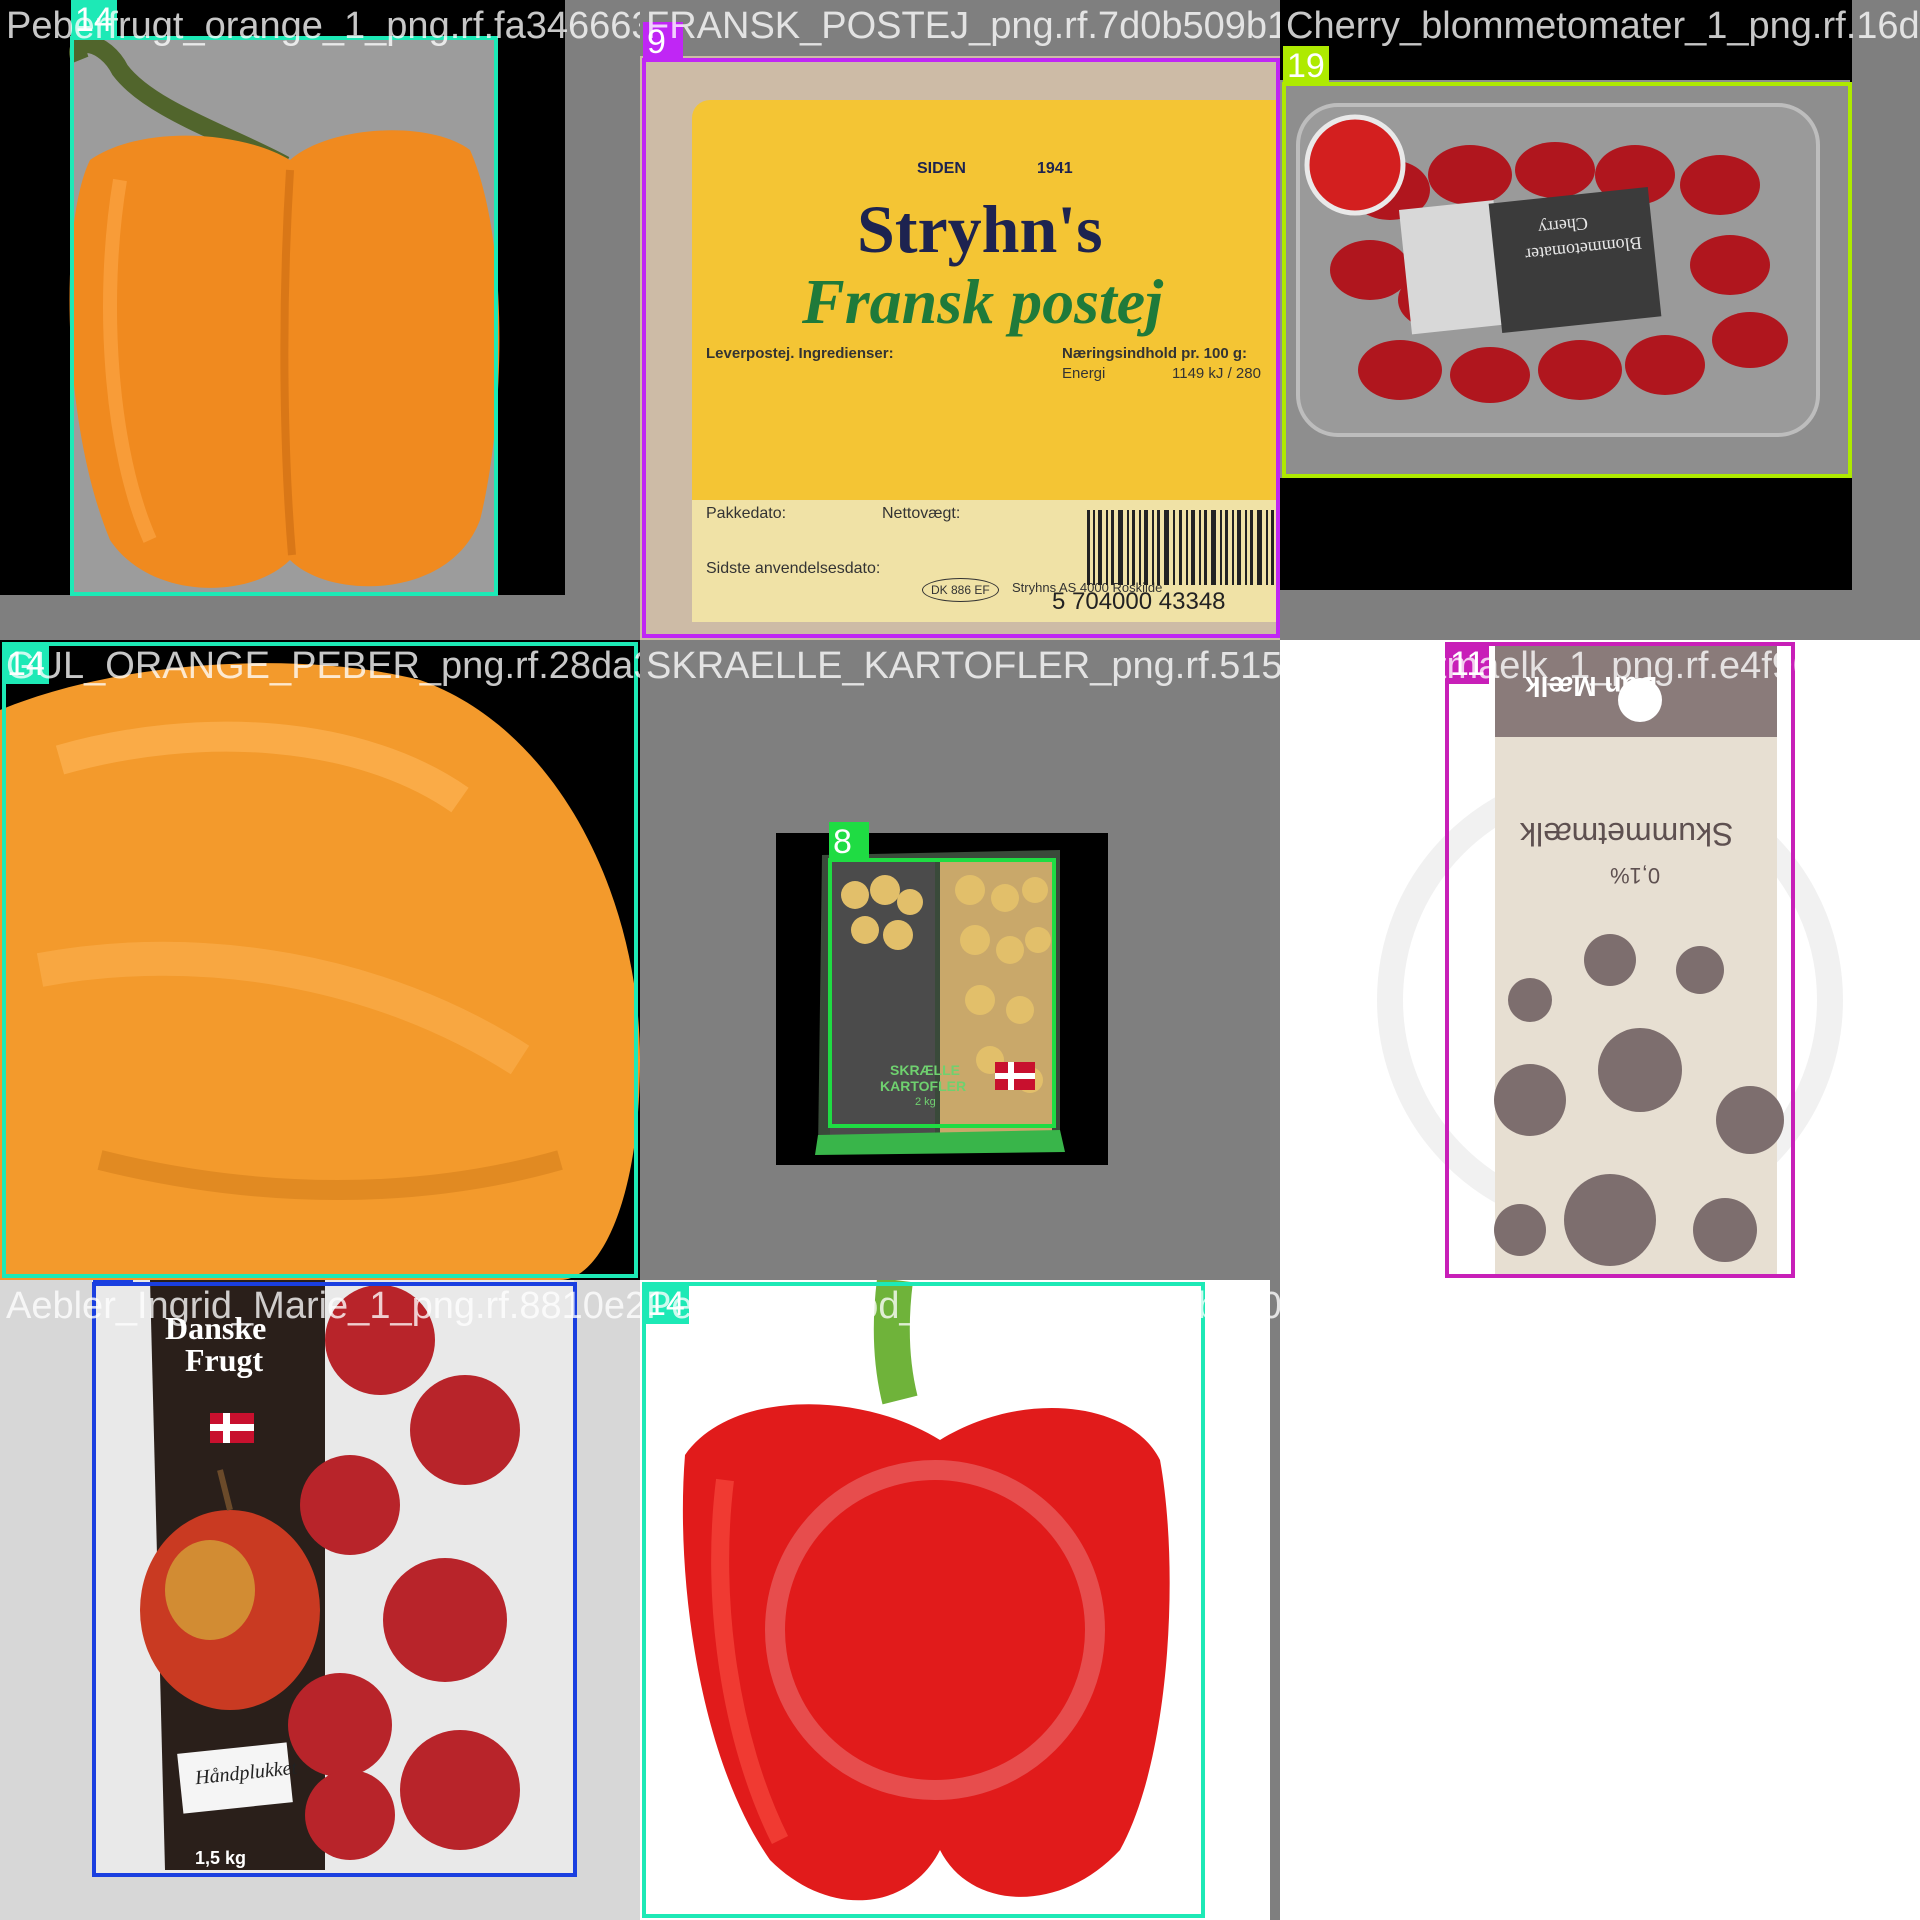 This screenshot has width=1920, height=1920. Describe the element at coordinates (1468, 664) in the screenshot. I see `class-label: 11` at that location.